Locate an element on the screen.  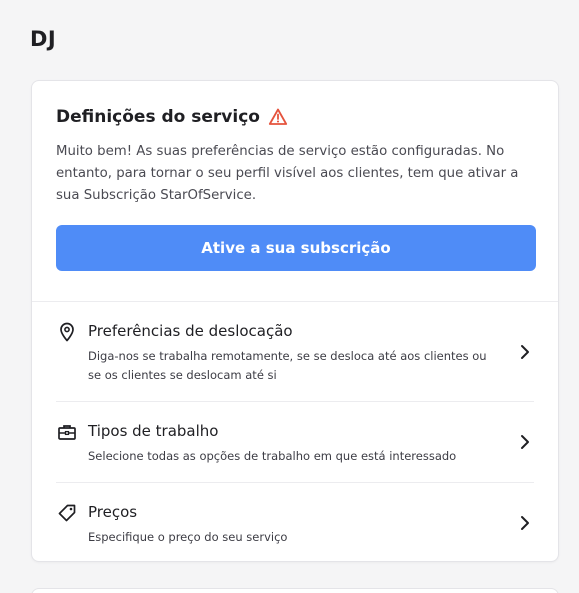
card-title-row: Definições do serviço is located at coordinates (295, 117).